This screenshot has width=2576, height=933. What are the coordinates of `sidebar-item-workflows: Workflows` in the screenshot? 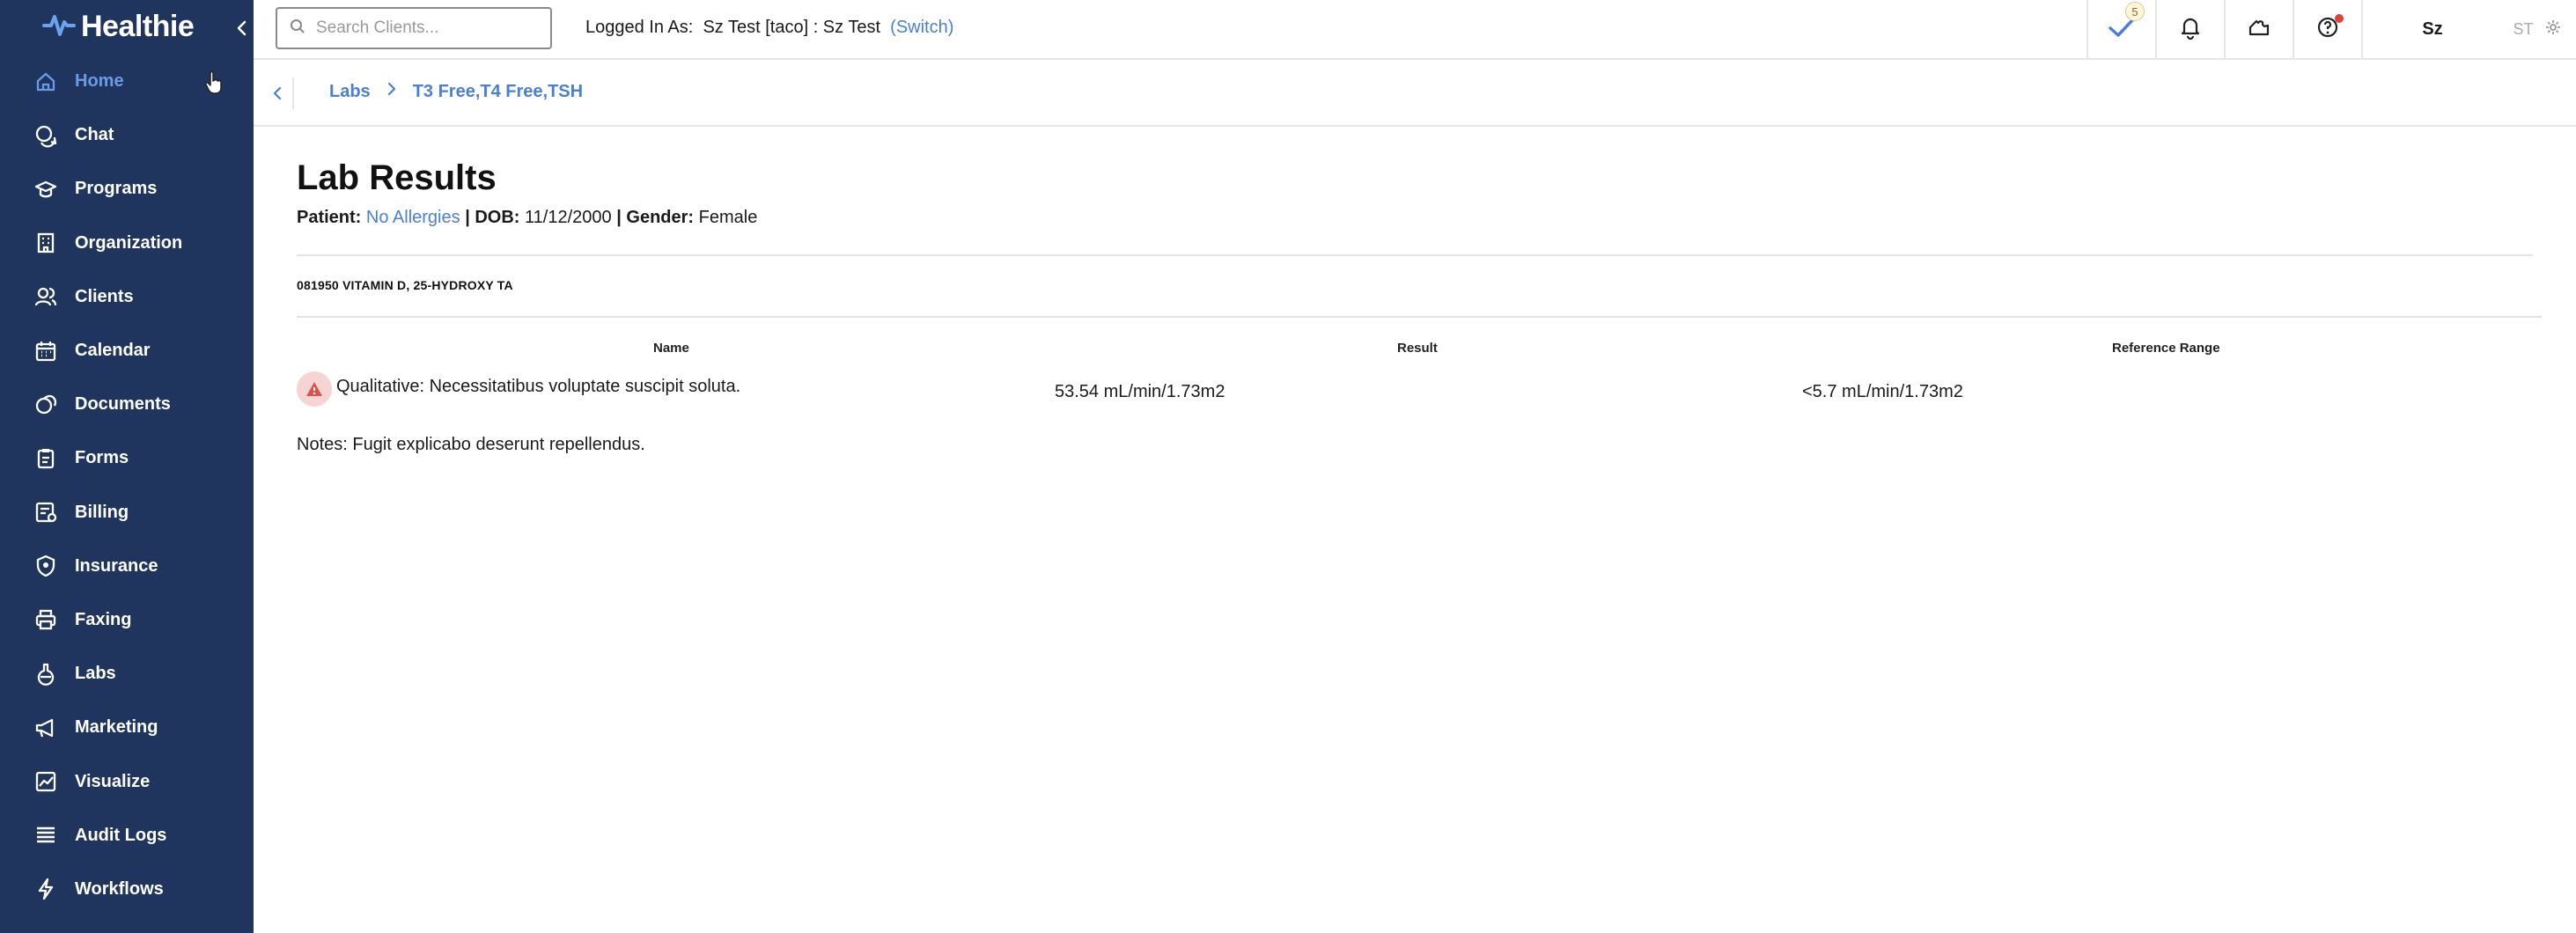 It's located at (127, 889).